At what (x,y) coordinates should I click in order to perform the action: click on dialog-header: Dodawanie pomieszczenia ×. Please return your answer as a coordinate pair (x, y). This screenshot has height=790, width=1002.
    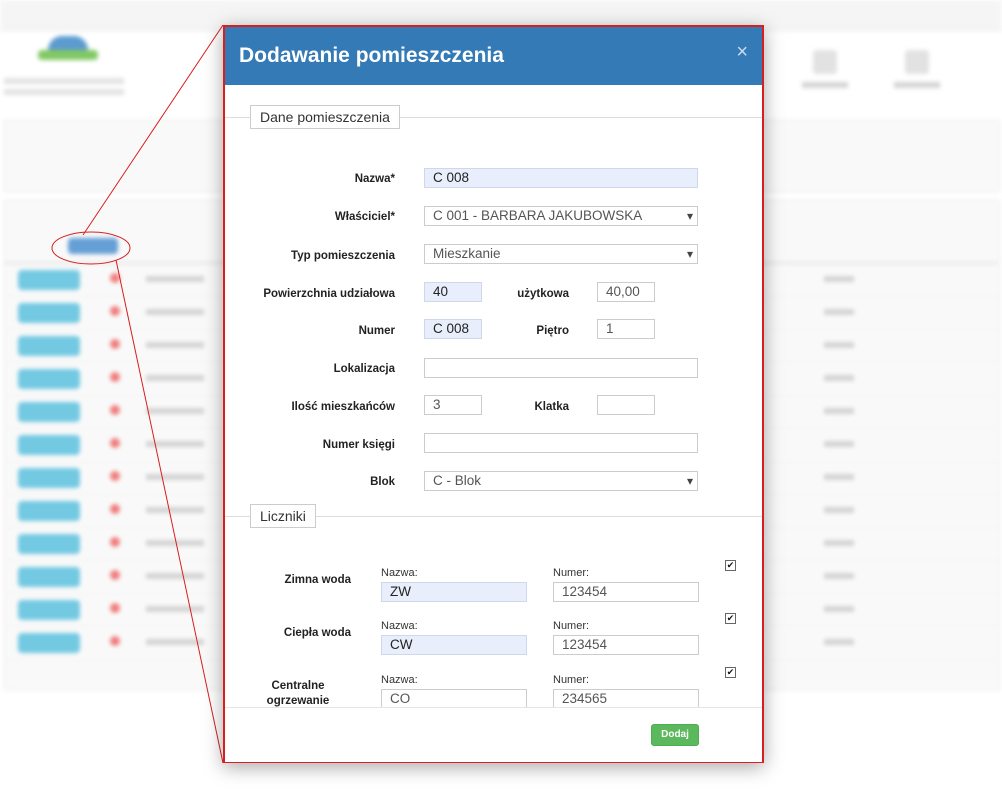
    Looking at the image, I should click on (493, 56).